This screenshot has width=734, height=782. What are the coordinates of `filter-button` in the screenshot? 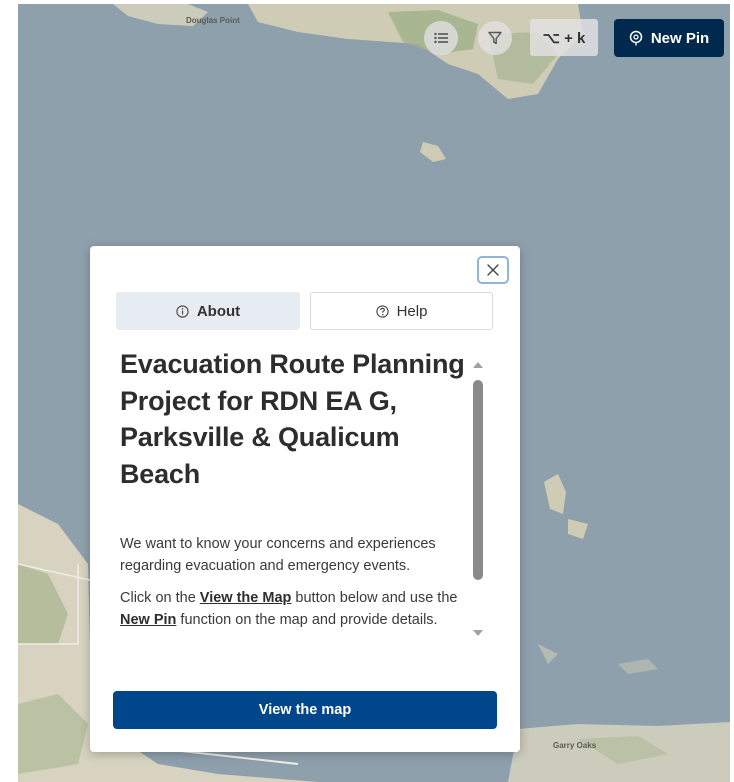 It's located at (495, 38).